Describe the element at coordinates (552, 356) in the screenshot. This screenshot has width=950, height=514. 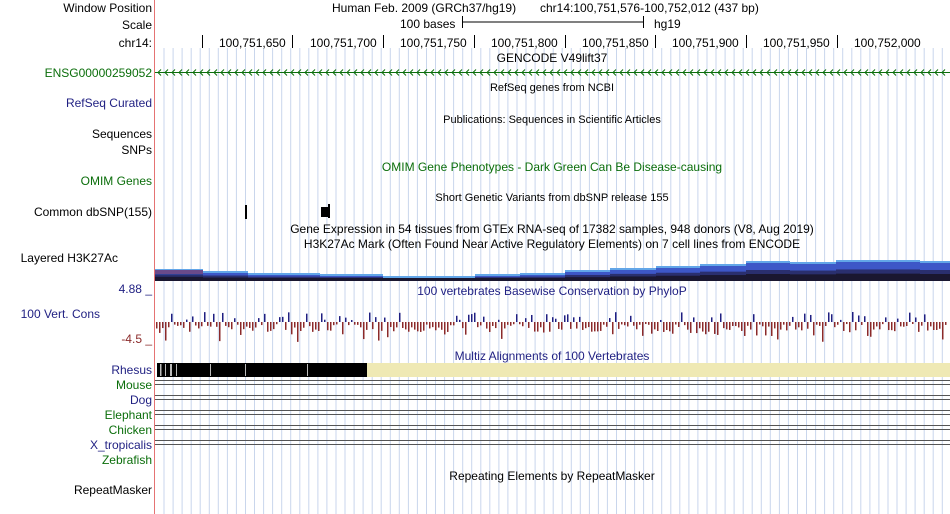
I see `multiz-track-title: Multiz Alignments of 100 Vertebrates` at that location.